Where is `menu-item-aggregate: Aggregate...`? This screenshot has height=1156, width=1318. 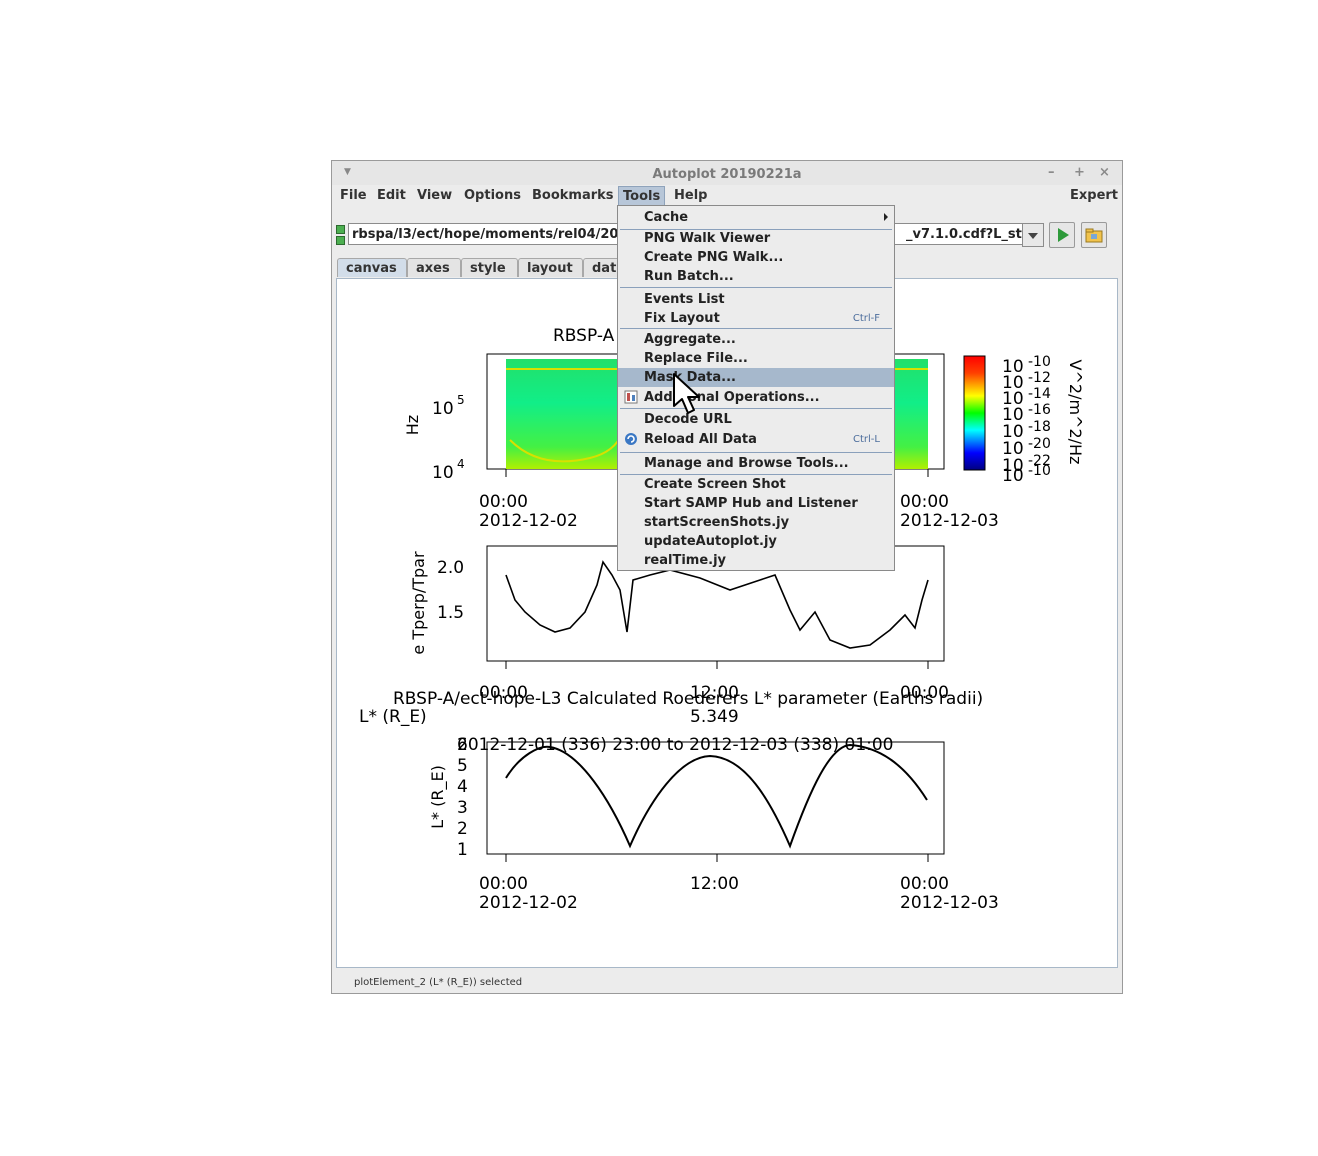 menu-item-aggregate: Aggregate... is located at coordinates (756, 339).